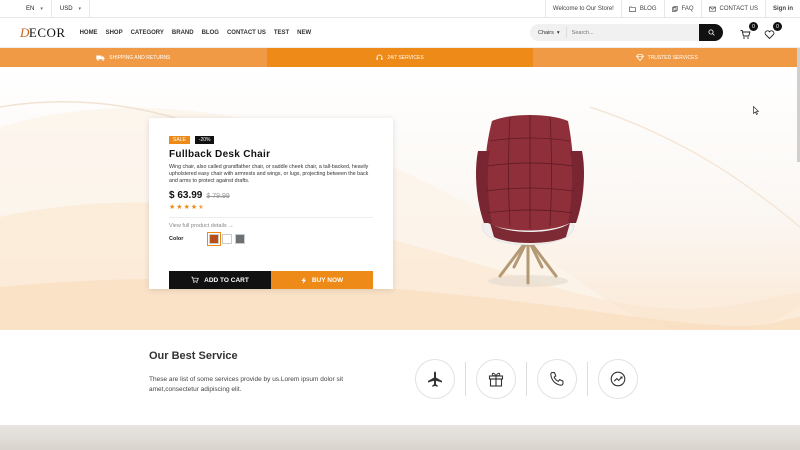  What do you see at coordinates (782, 9) in the screenshot?
I see `signin-link: Sign in` at bounding box center [782, 9].